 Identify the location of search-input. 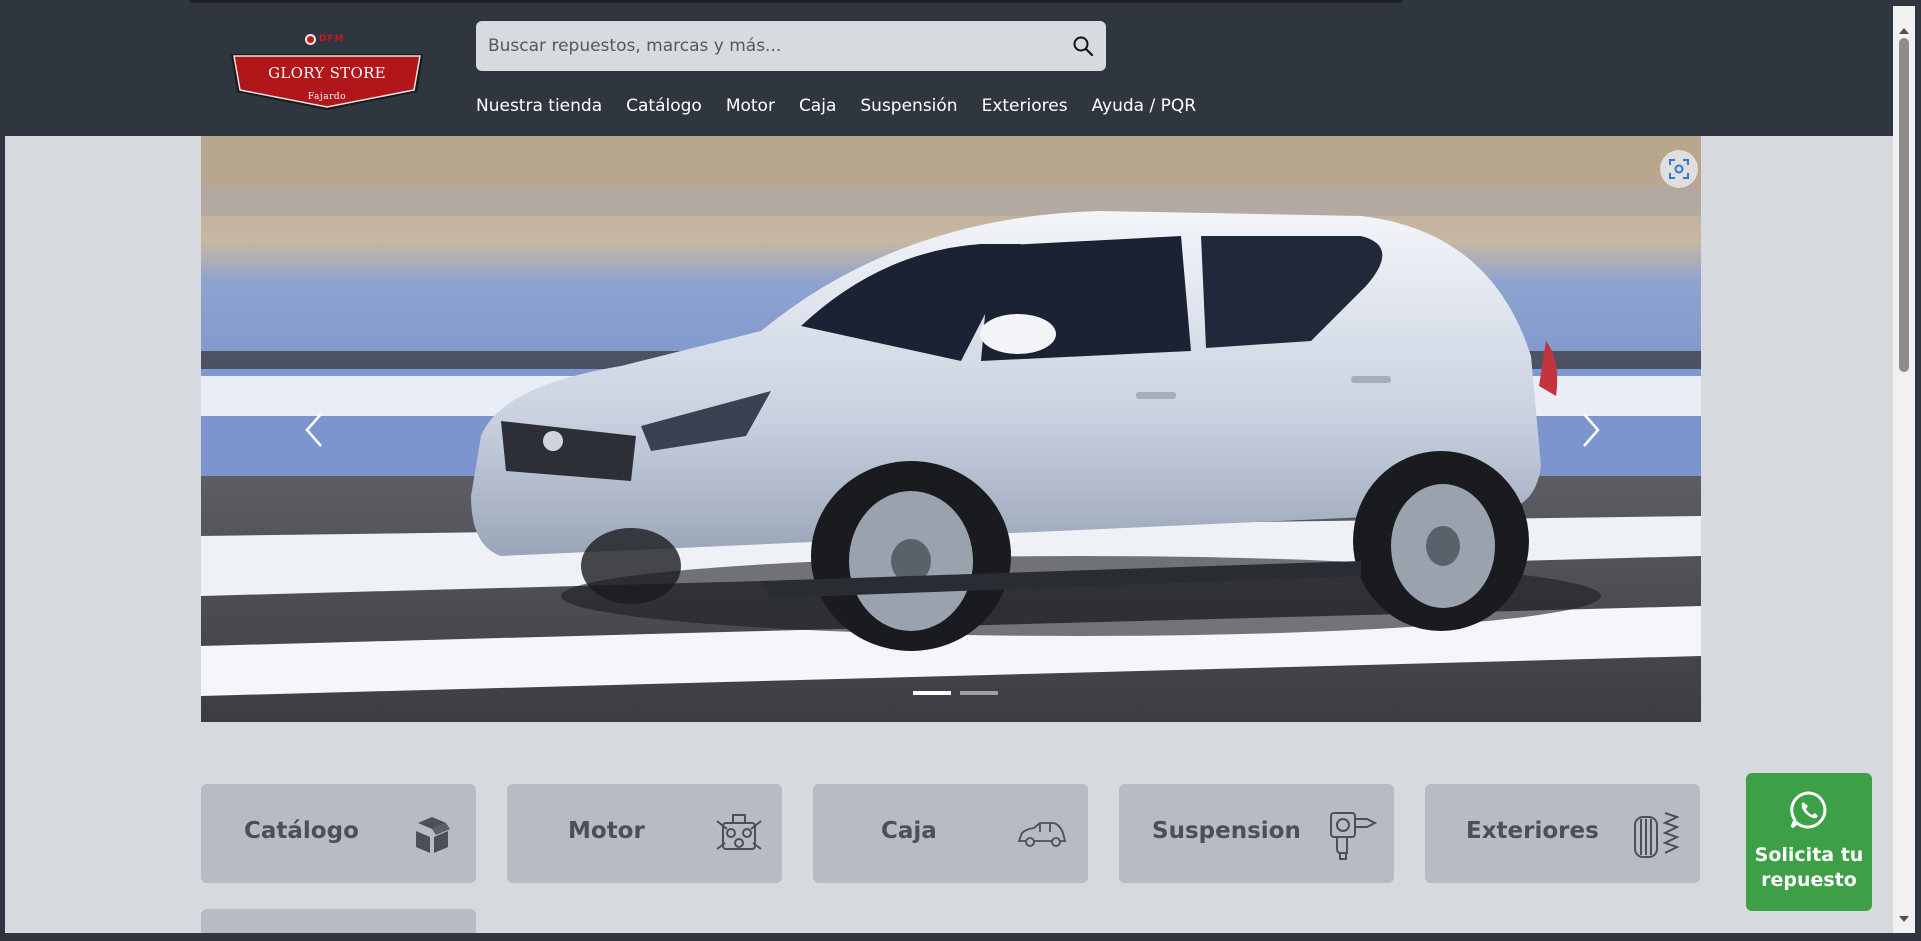
(766, 46).